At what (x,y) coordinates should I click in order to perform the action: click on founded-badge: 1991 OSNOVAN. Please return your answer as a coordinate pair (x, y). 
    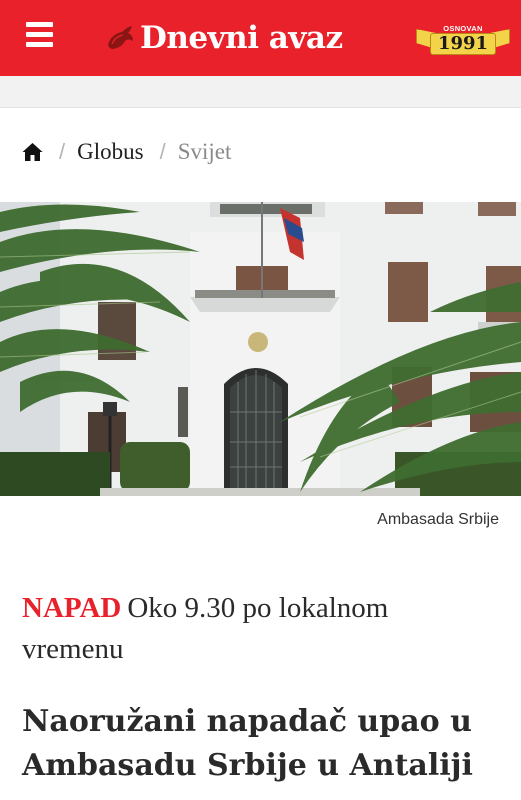
    Looking at the image, I should click on (463, 41).